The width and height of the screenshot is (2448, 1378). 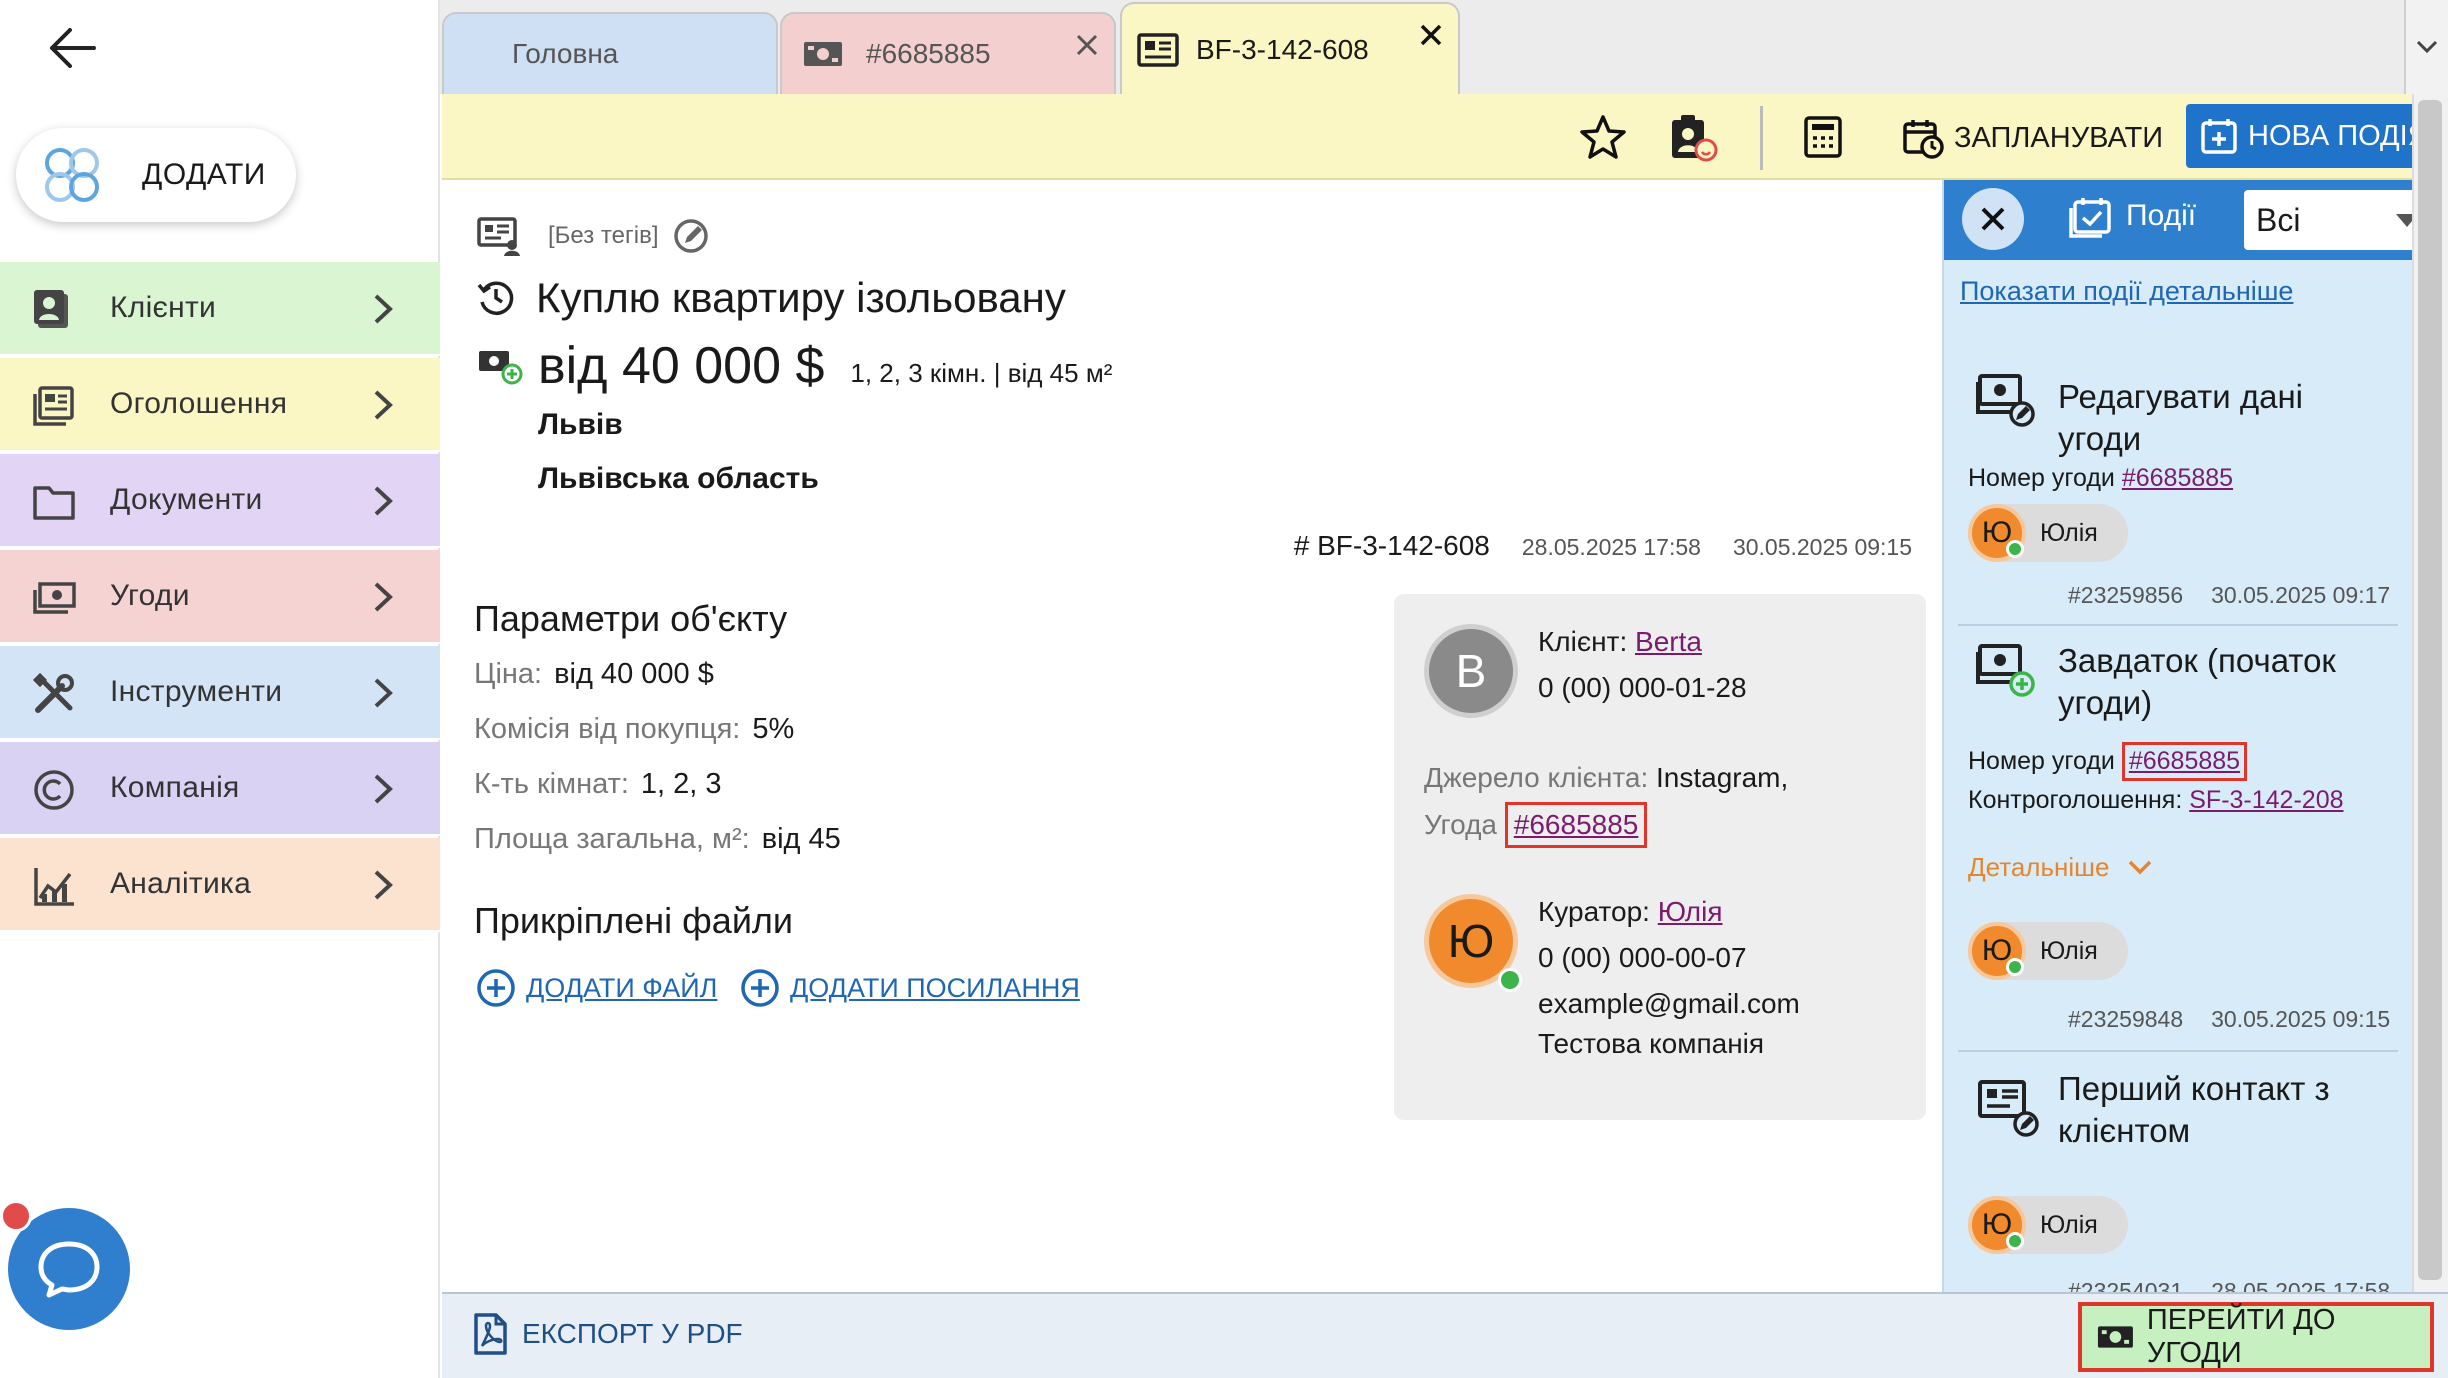 I want to click on events-filter-value: Всі, so click(x=2278, y=219).